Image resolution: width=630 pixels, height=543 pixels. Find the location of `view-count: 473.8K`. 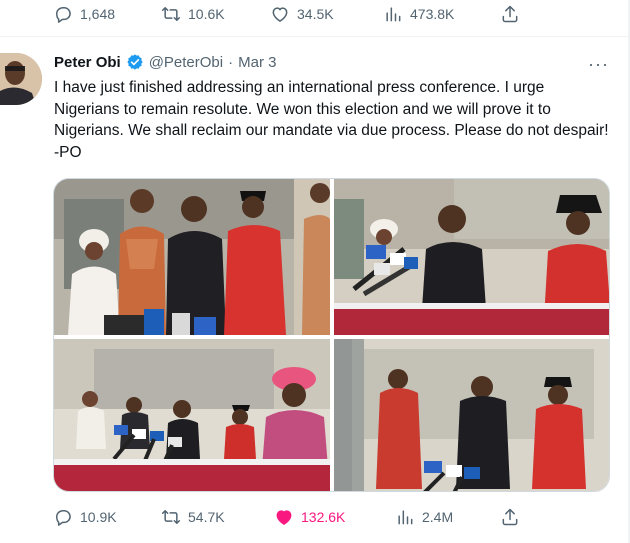

view-count: 473.8K is located at coordinates (432, 14).